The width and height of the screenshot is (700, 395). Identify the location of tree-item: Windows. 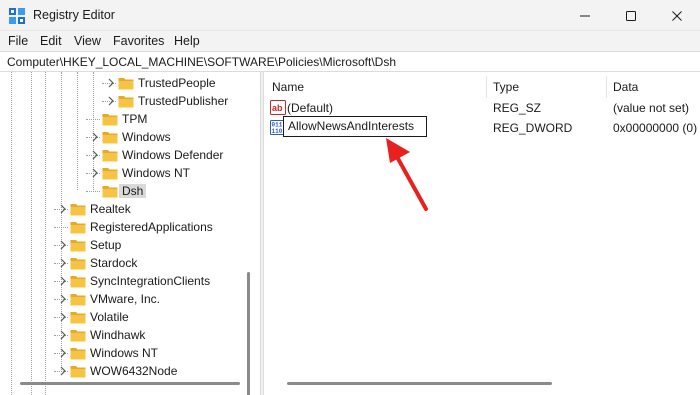
(122, 137).